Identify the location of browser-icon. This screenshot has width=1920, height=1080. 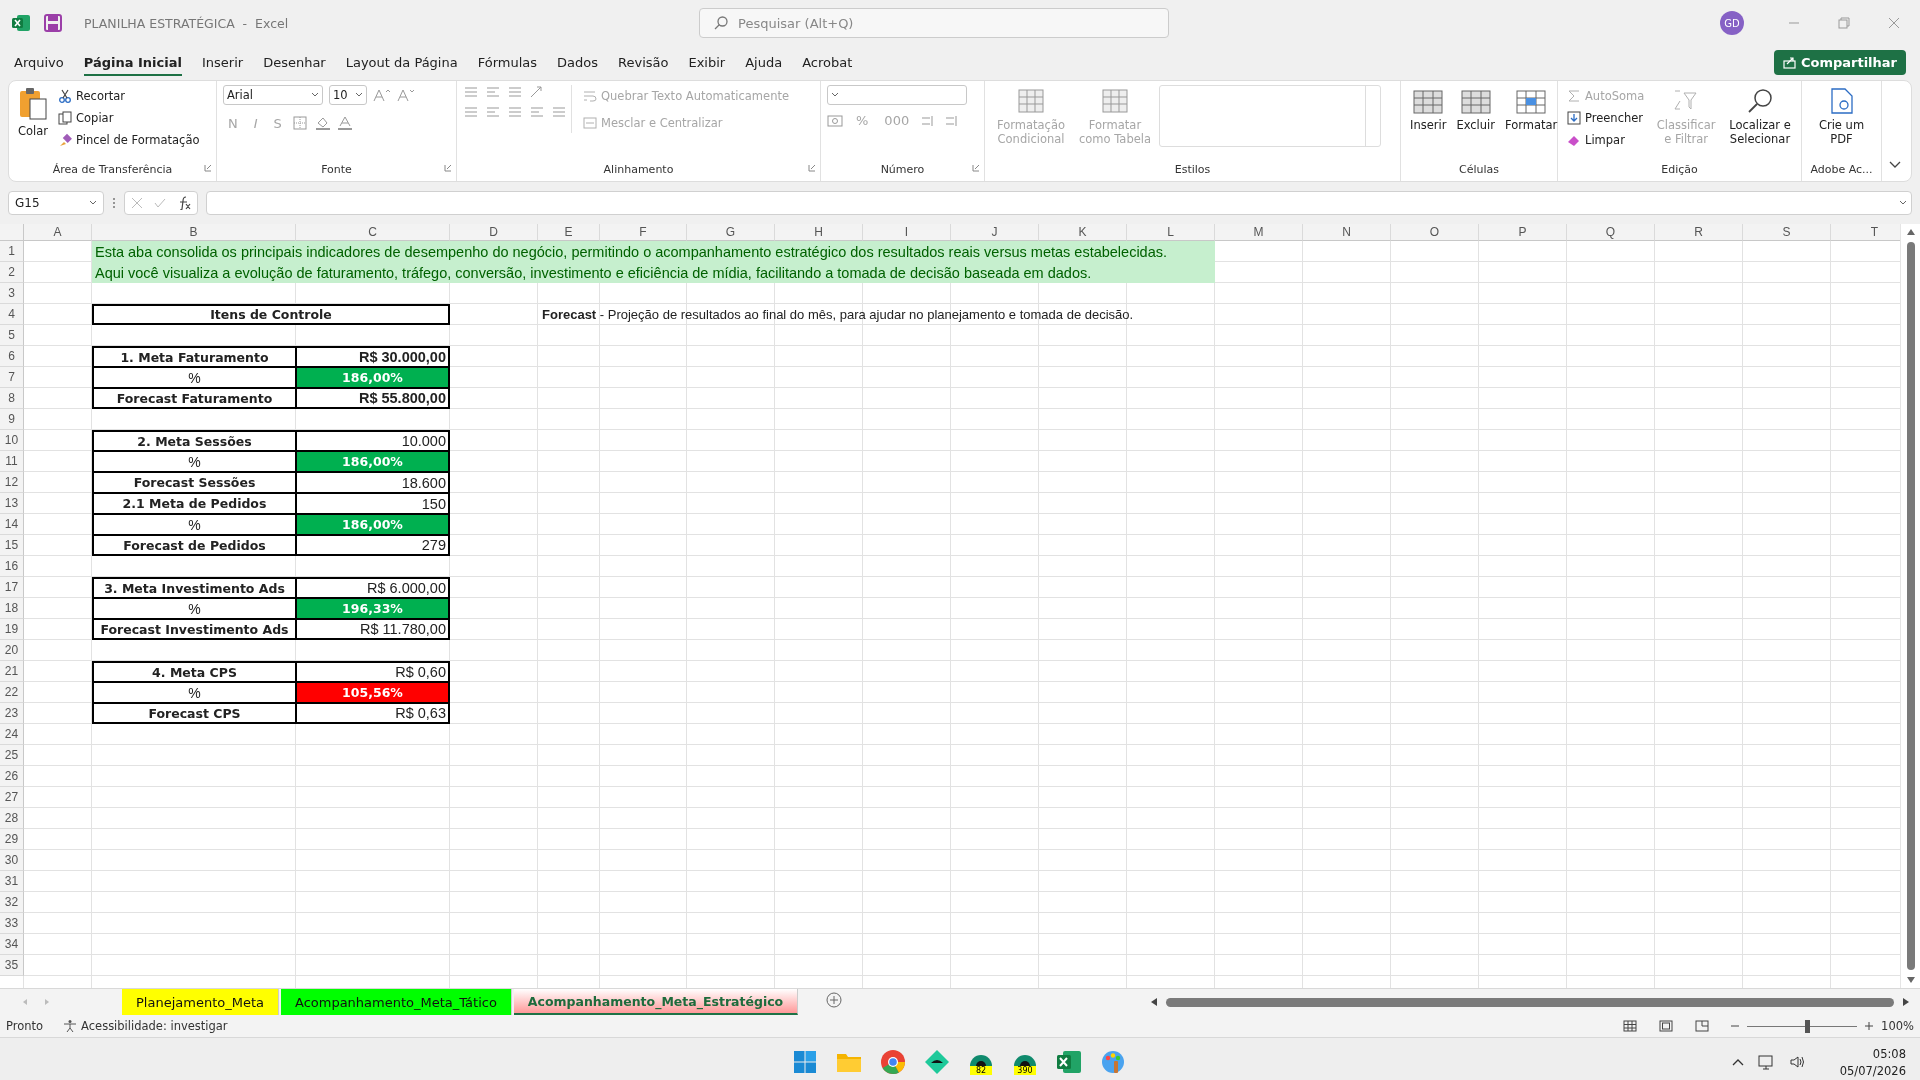
(893, 1062).